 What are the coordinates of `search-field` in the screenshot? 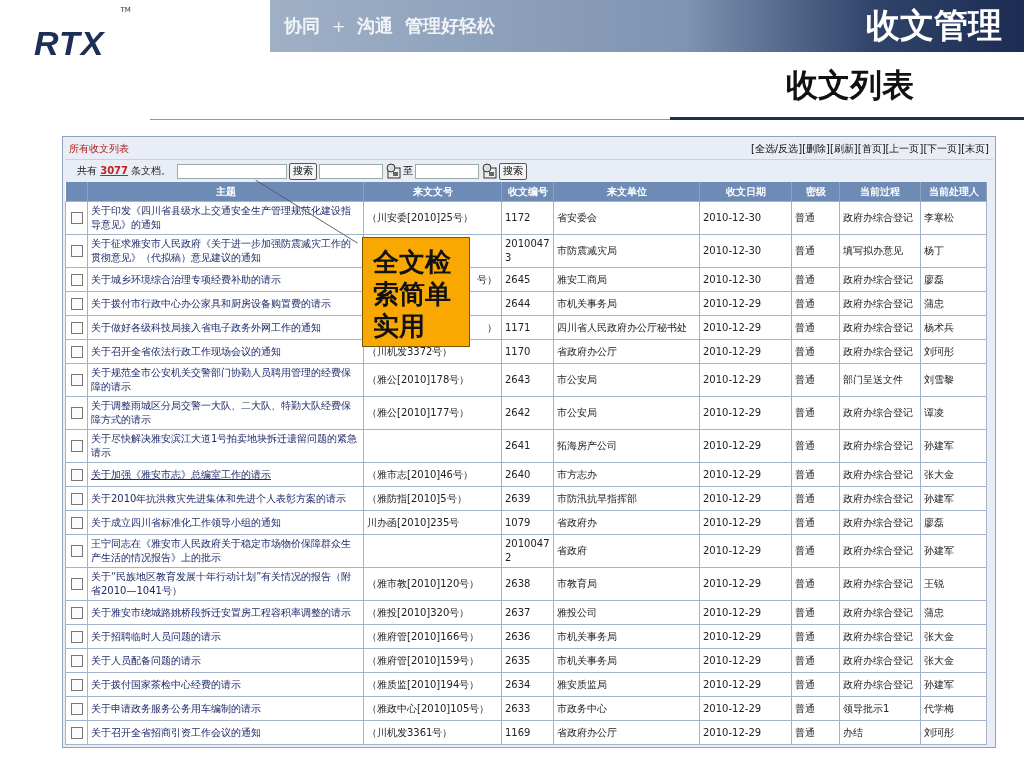 It's located at (232, 171).